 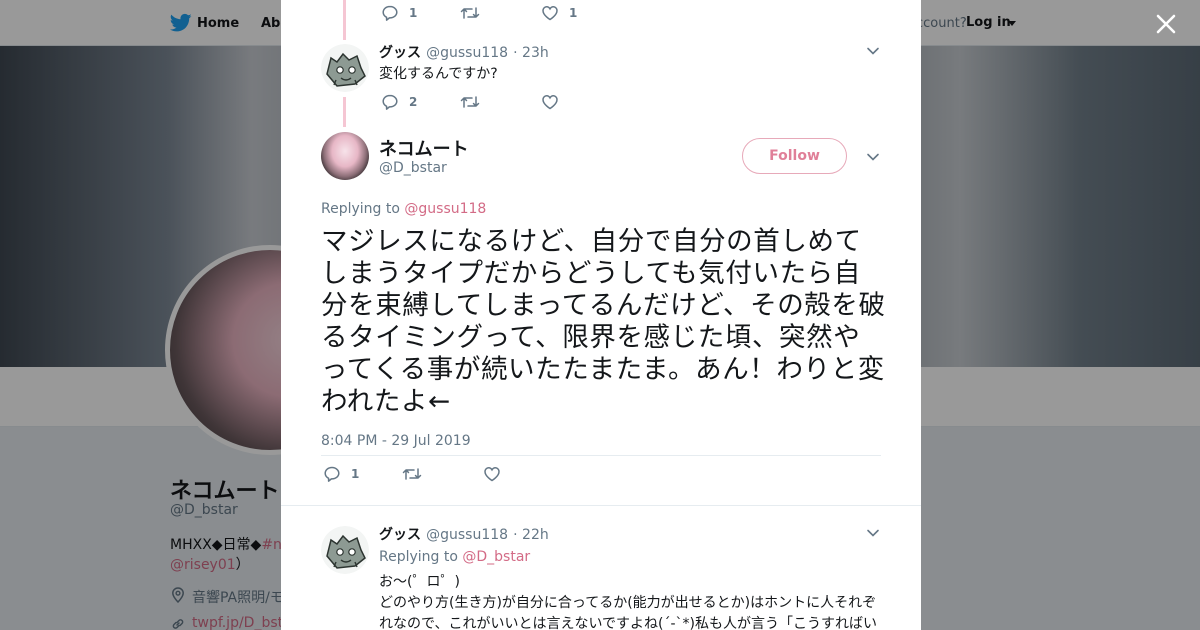 I want to click on tweet-time: · 23h, so click(x=531, y=53).